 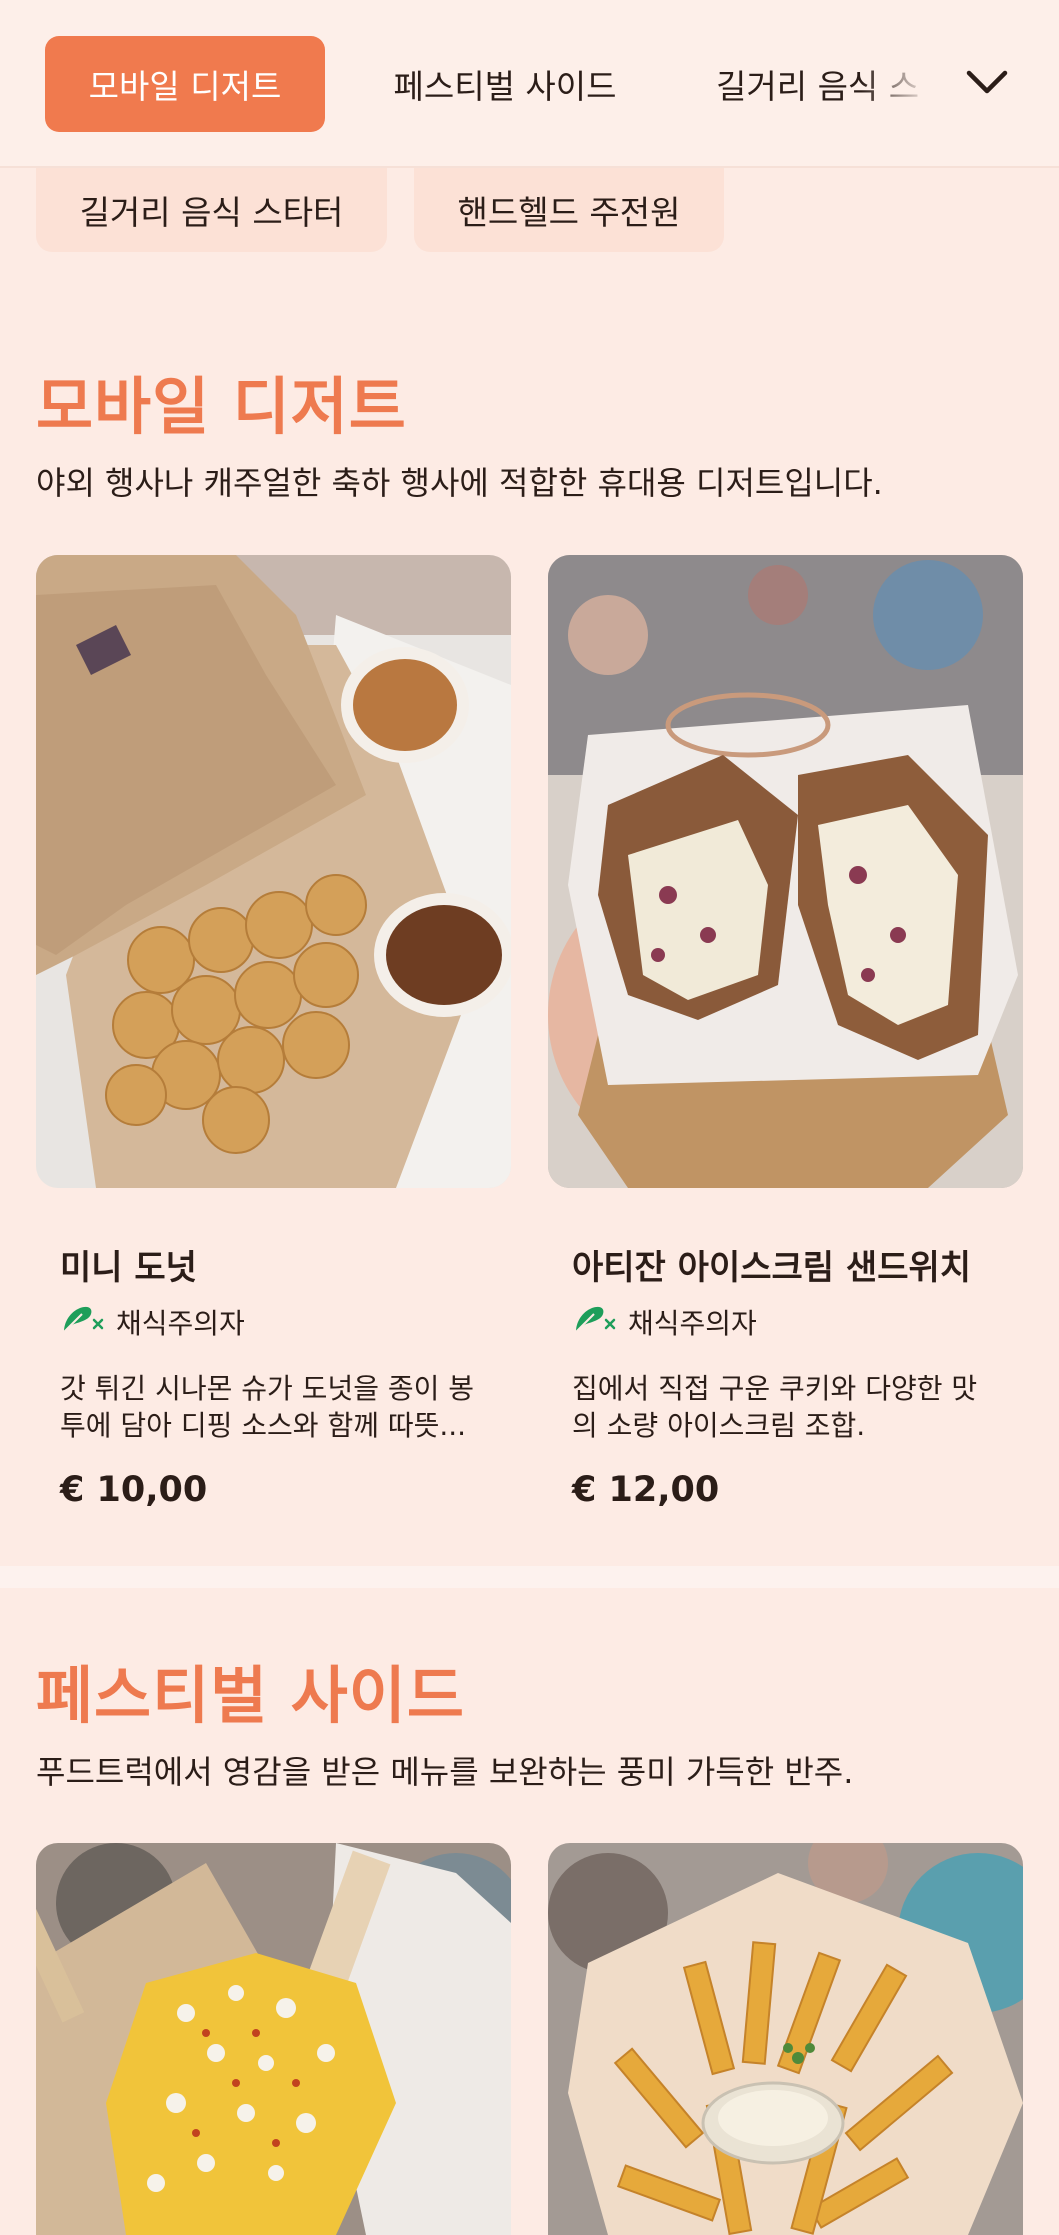 I want to click on tab-street-food: 길거리 음식 스, so click(x=823, y=84).